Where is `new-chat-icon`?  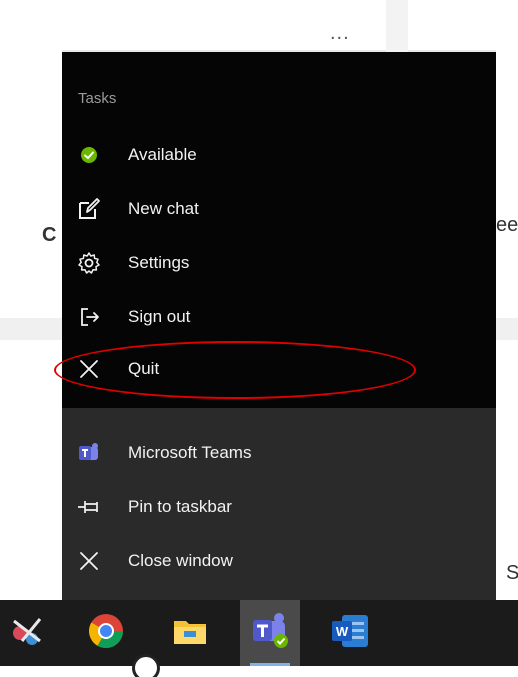
new-chat-icon is located at coordinates (89, 209).